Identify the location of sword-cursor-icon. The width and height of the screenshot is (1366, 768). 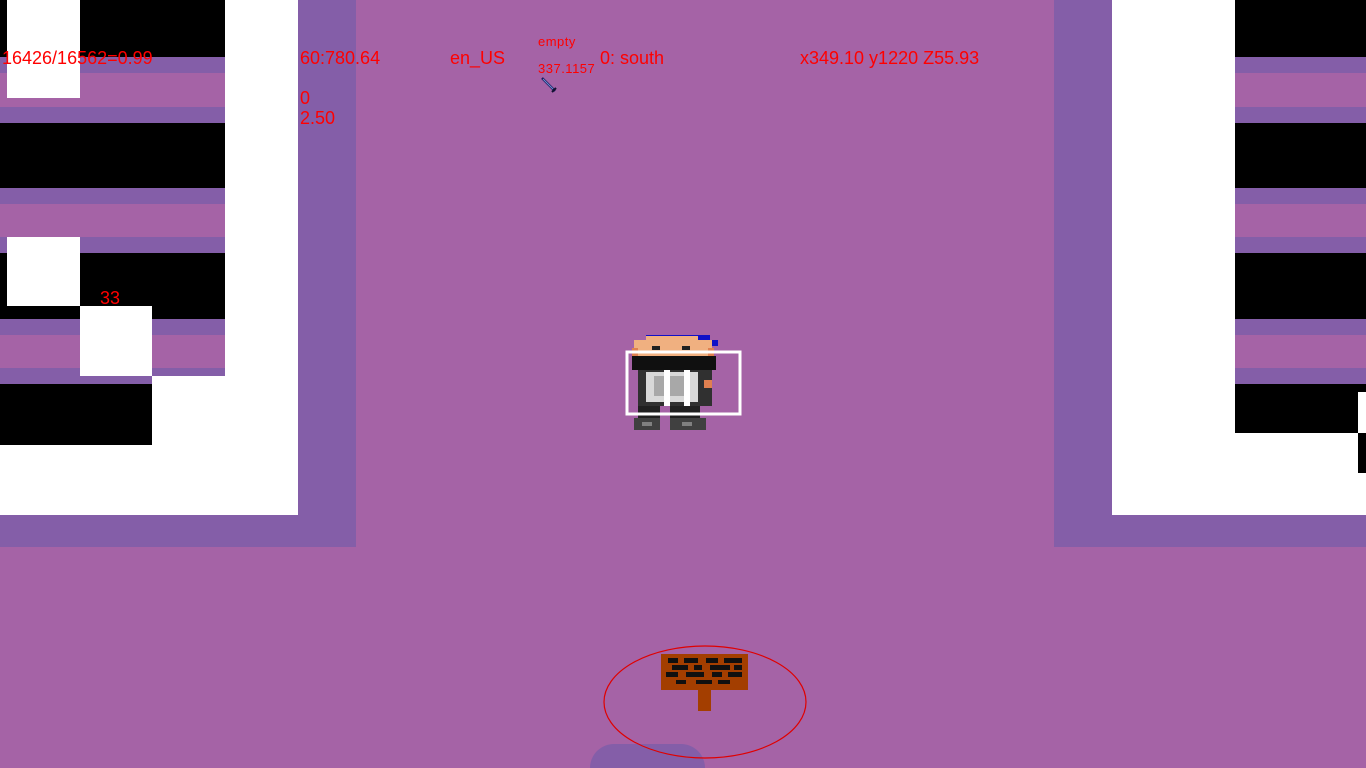
(549, 85).